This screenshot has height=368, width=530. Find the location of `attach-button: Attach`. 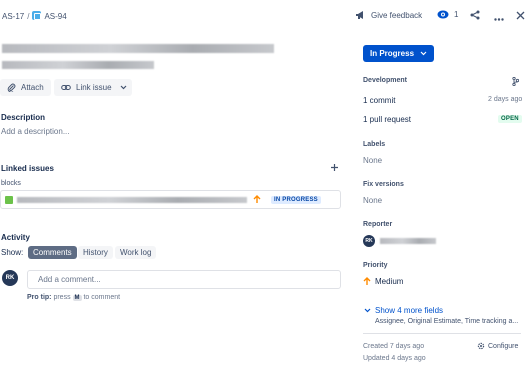

attach-button: Attach is located at coordinates (25, 87).